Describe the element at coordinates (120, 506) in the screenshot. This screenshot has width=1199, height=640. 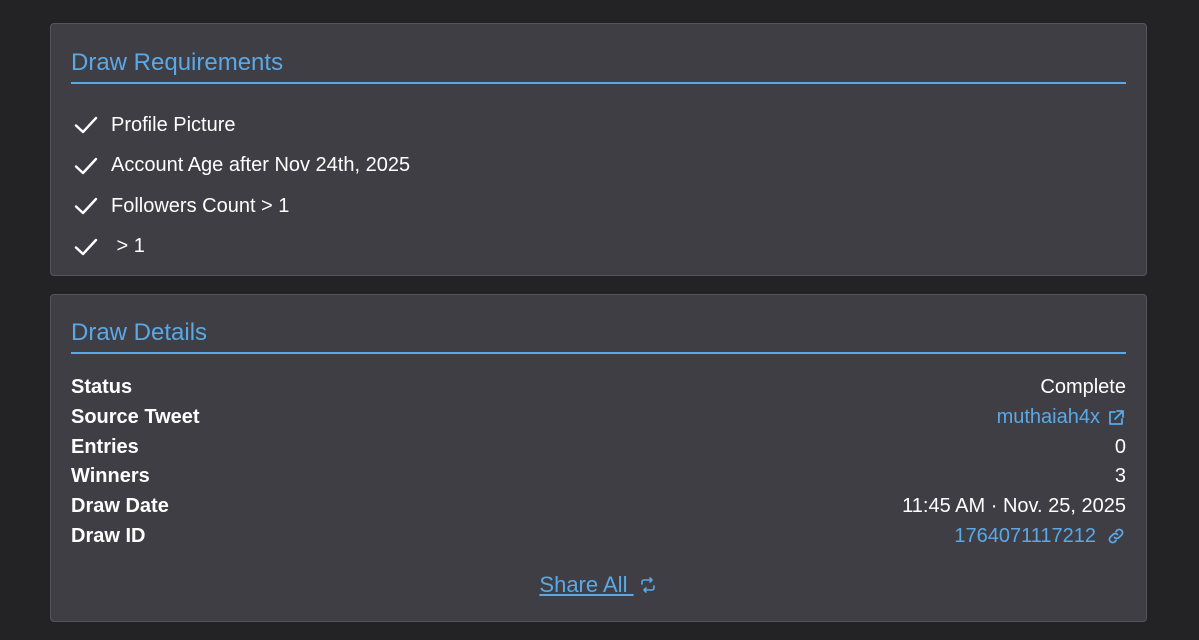
I see `detail-label: Draw Date` at that location.